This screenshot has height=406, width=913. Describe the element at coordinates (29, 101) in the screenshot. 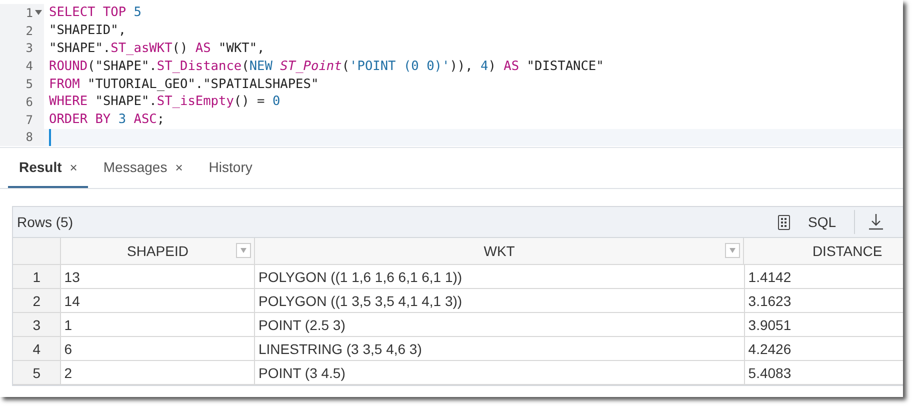

I see `line-number: 6` at that location.